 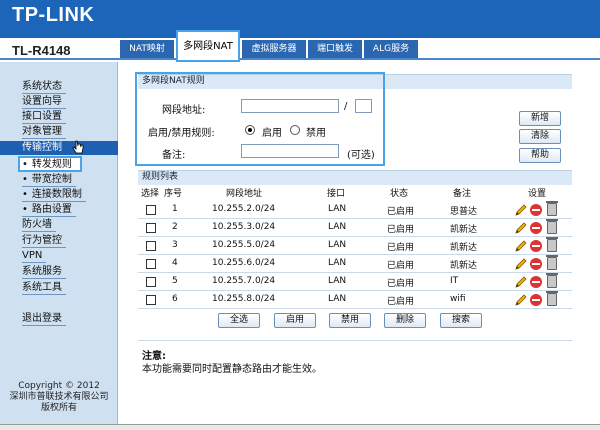 What do you see at coordinates (150, 194) in the screenshot?
I see `col-header-select: 选择` at bounding box center [150, 194].